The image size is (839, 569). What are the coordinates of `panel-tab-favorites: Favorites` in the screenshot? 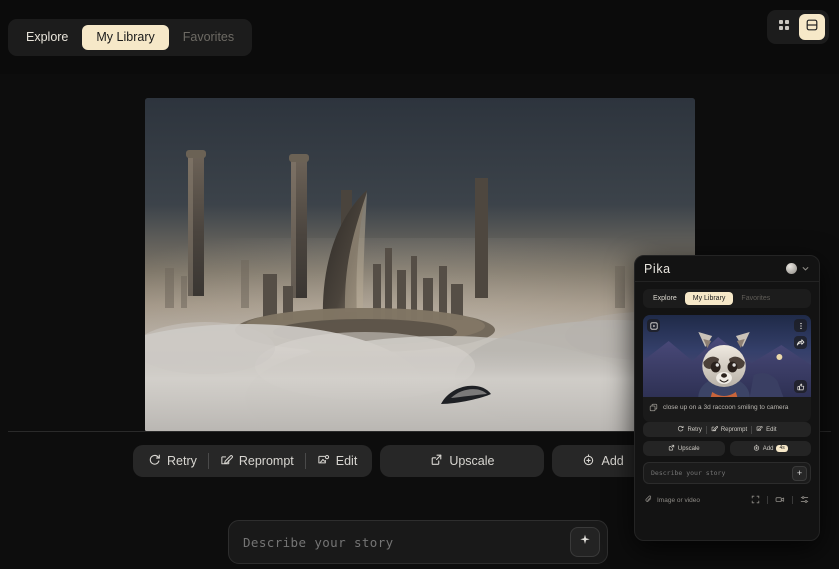 It's located at (755, 298).